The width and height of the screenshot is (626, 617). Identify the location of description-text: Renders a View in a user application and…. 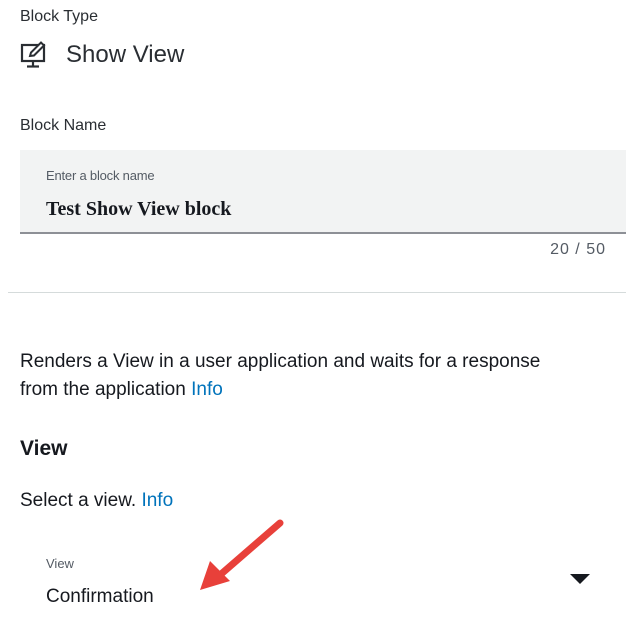
(280, 375).